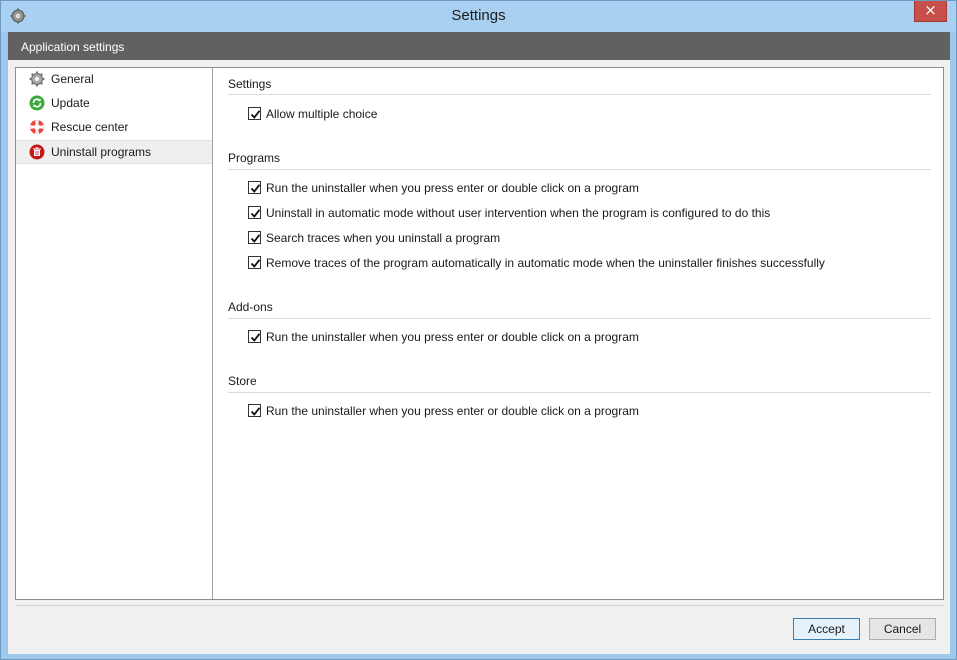  Describe the element at coordinates (322, 114) in the screenshot. I see `option-label: Allow multiple choice` at that location.